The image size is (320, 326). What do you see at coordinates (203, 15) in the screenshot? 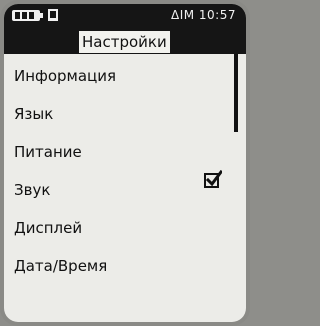
I see `status-time: ΔIM 10:57` at bounding box center [203, 15].